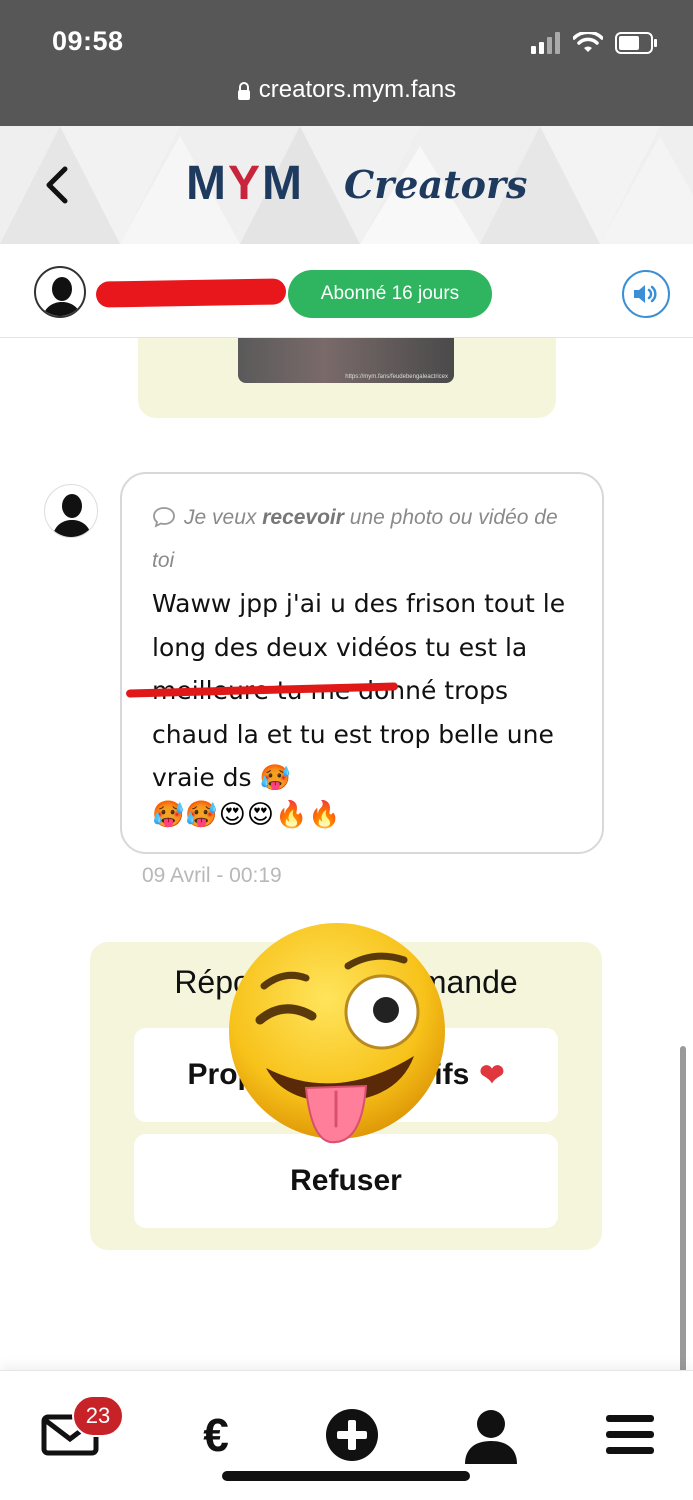 This screenshot has width=693, height=1500. What do you see at coordinates (492, 1075) in the screenshot?
I see `heart-icon: ❤` at bounding box center [492, 1075].